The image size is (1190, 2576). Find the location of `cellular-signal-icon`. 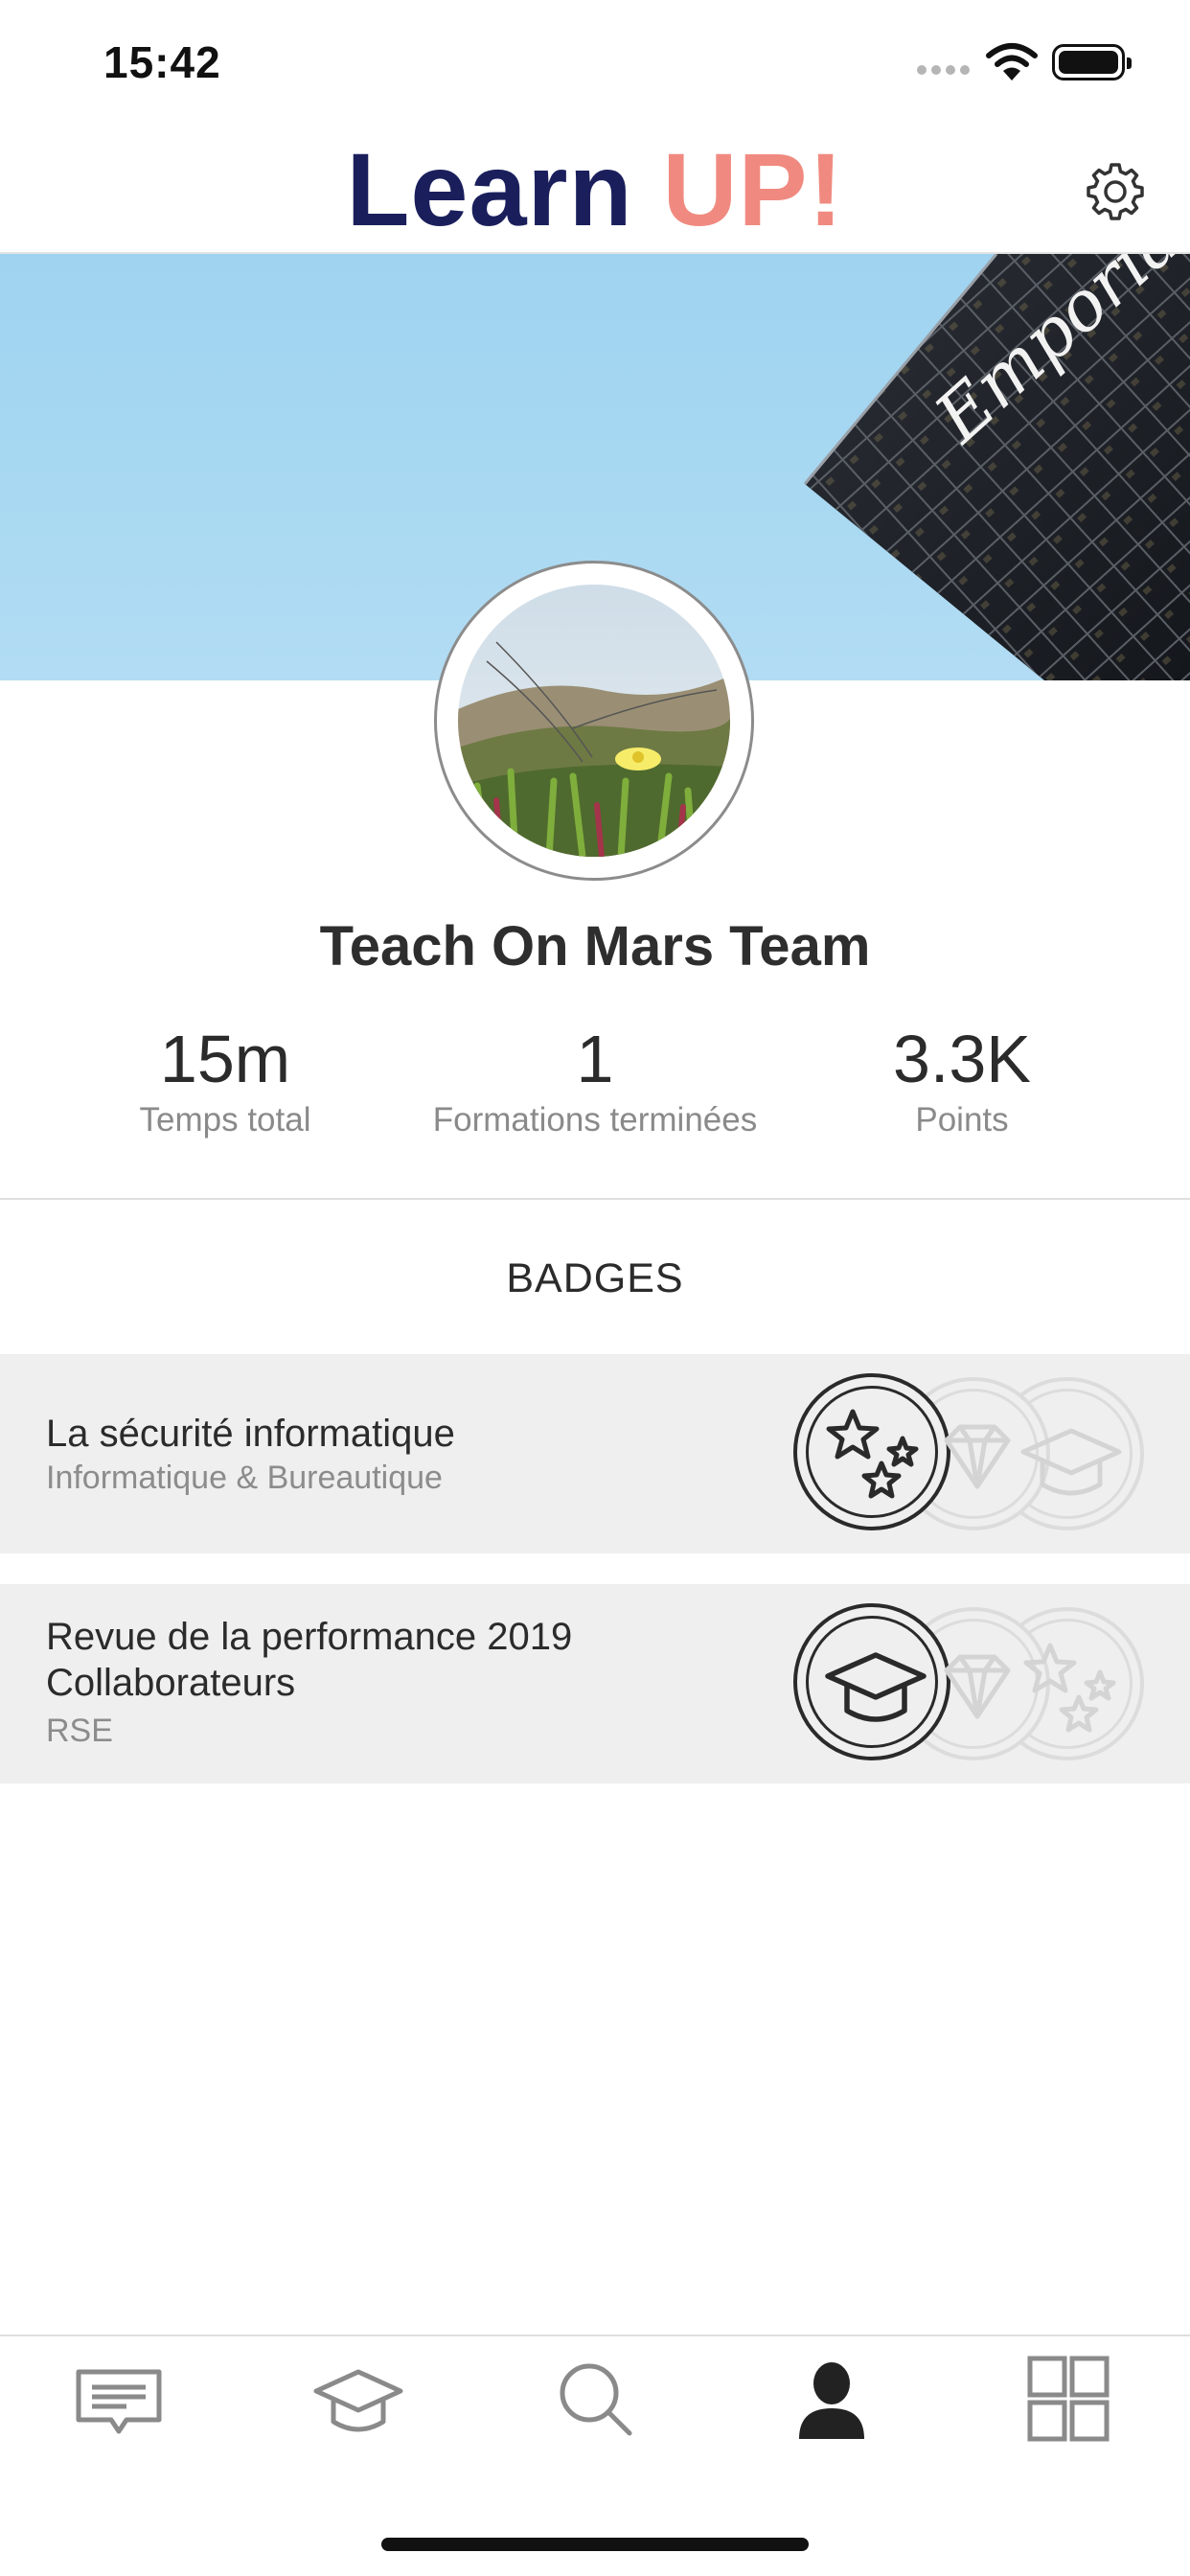

cellular-signal-icon is located at coordinates (944, 70).